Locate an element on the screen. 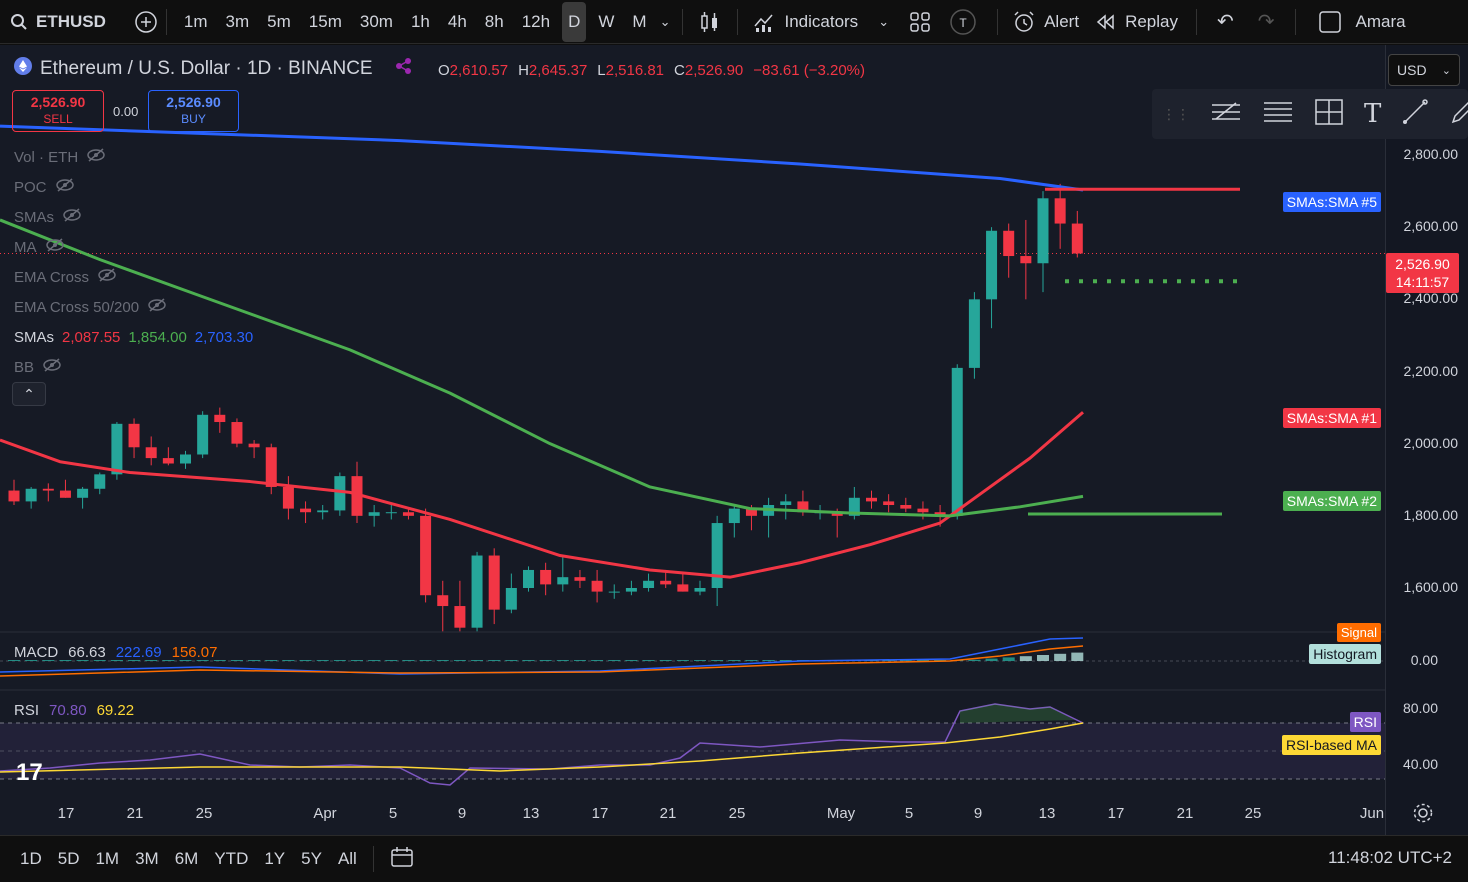 This screenshot has height=882, width=1468. range-3M: 3M is located at coordinates (147, 859).